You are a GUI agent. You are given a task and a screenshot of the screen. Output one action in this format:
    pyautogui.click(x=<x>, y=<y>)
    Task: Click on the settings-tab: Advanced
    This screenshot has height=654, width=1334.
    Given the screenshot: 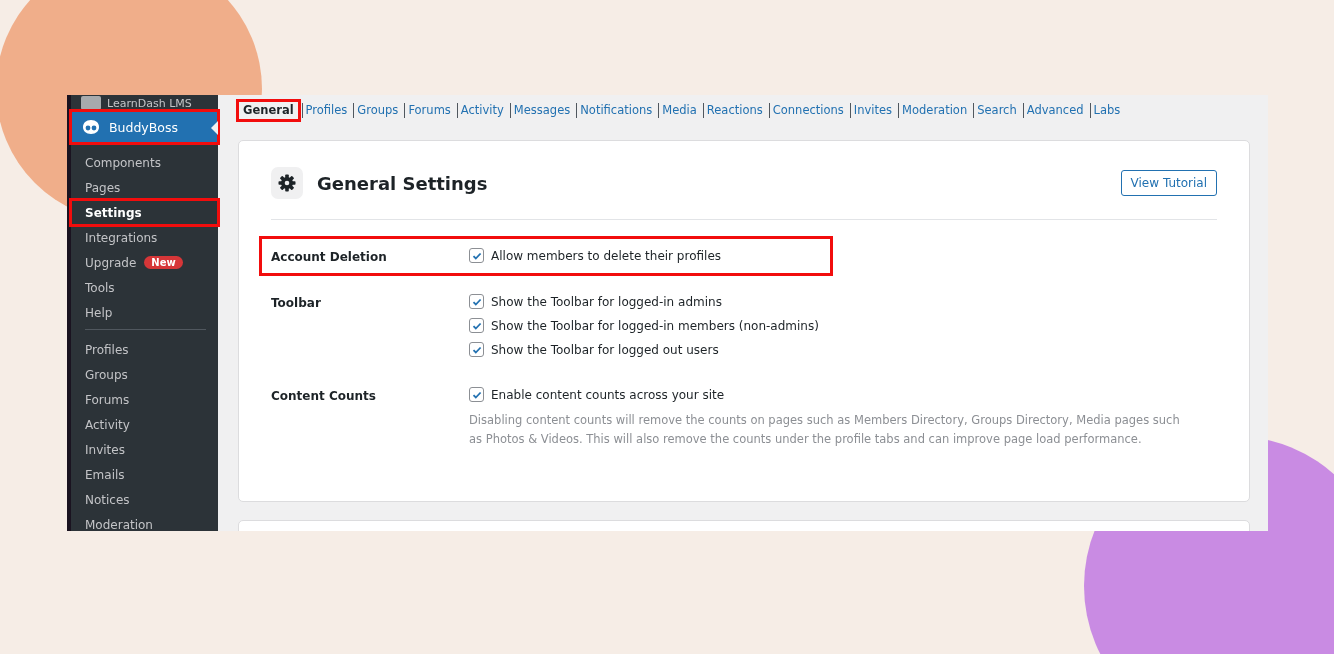 What is the action you would take?
    pyautogui.click(x=1054, y=110)
    